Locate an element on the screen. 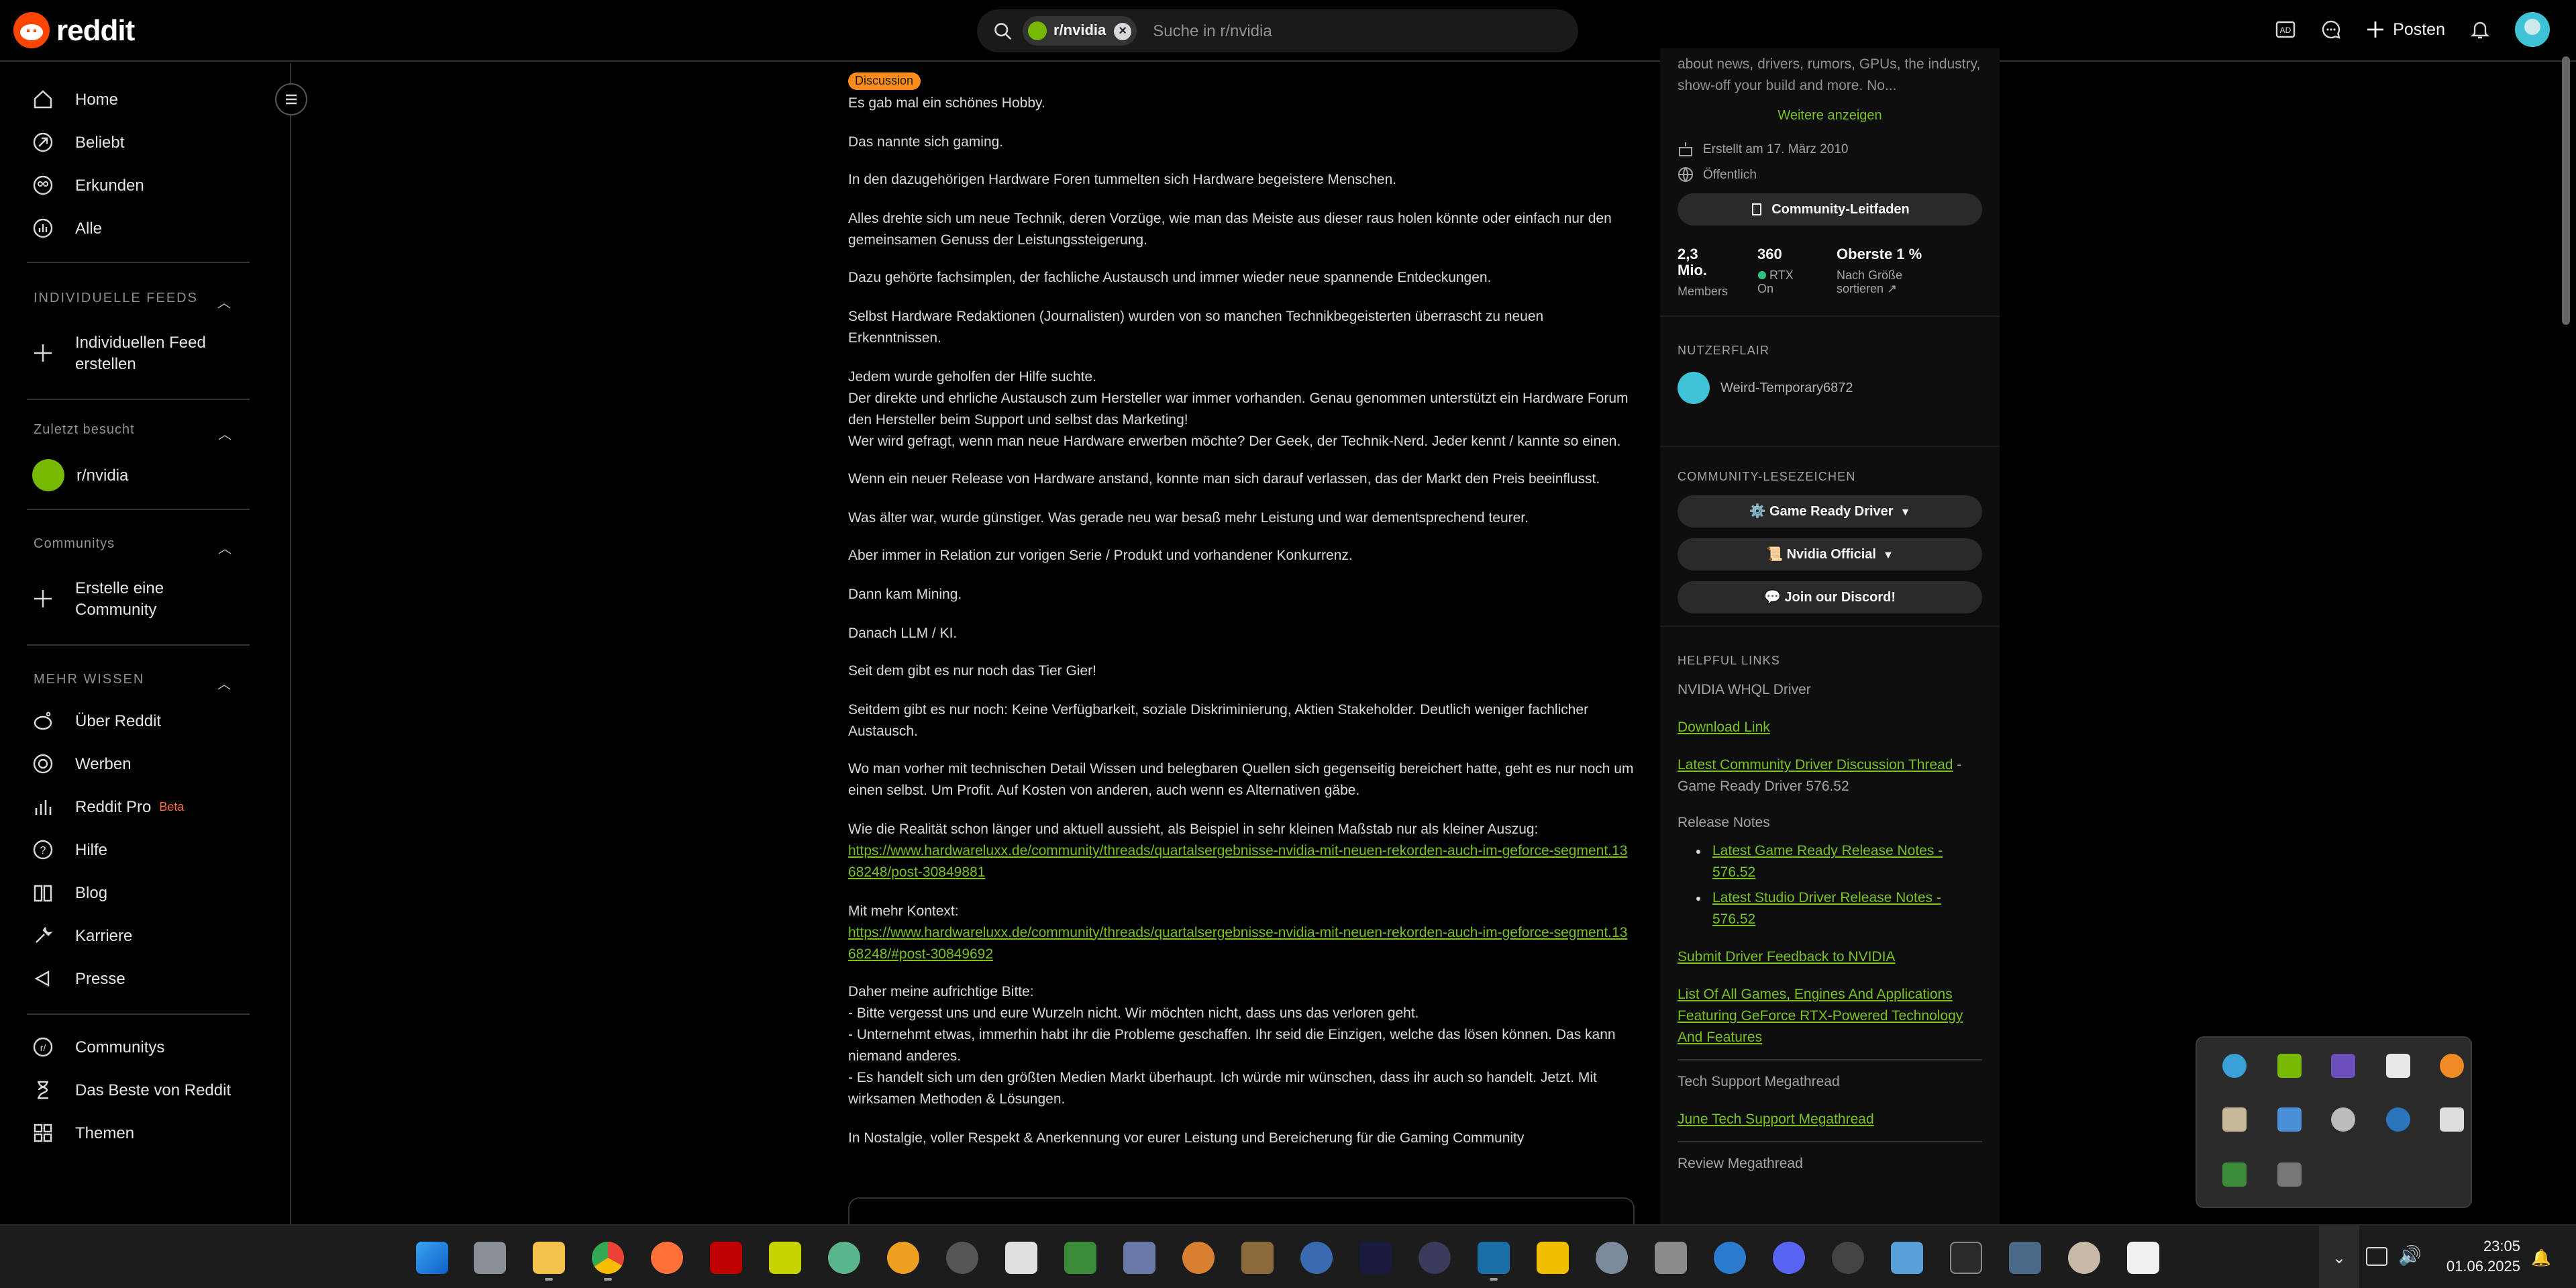 This screenshot has height=1288, width=2576. terminal-icon is located at coordinates (1966, 1258).